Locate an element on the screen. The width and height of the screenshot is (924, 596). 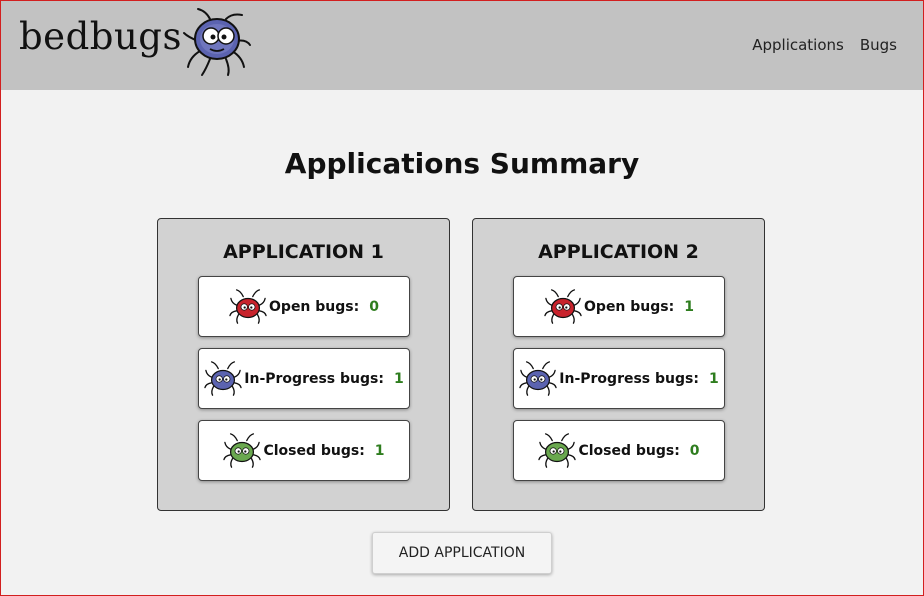
top-header: bedbugs Applications Bugs is located at coordinates (462, 45).